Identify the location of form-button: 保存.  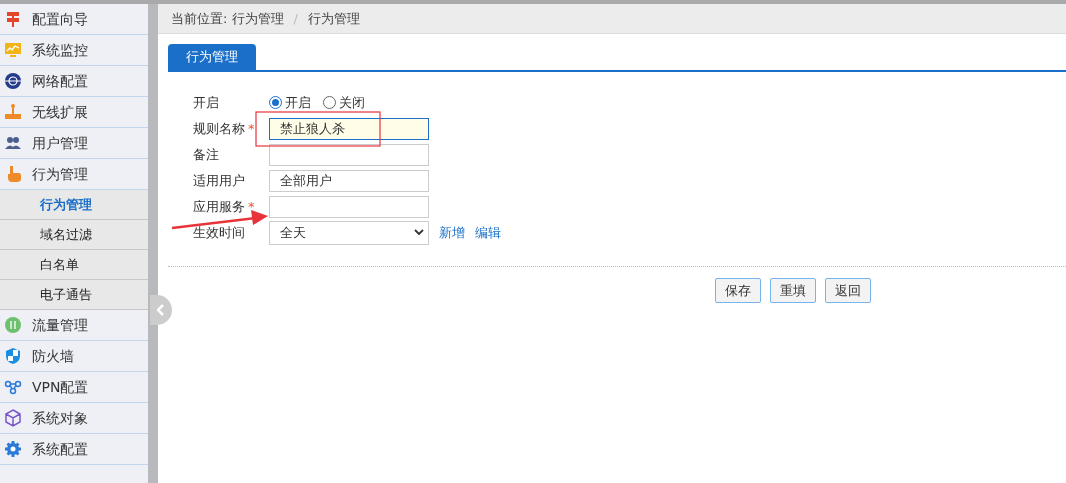
(738, 290).